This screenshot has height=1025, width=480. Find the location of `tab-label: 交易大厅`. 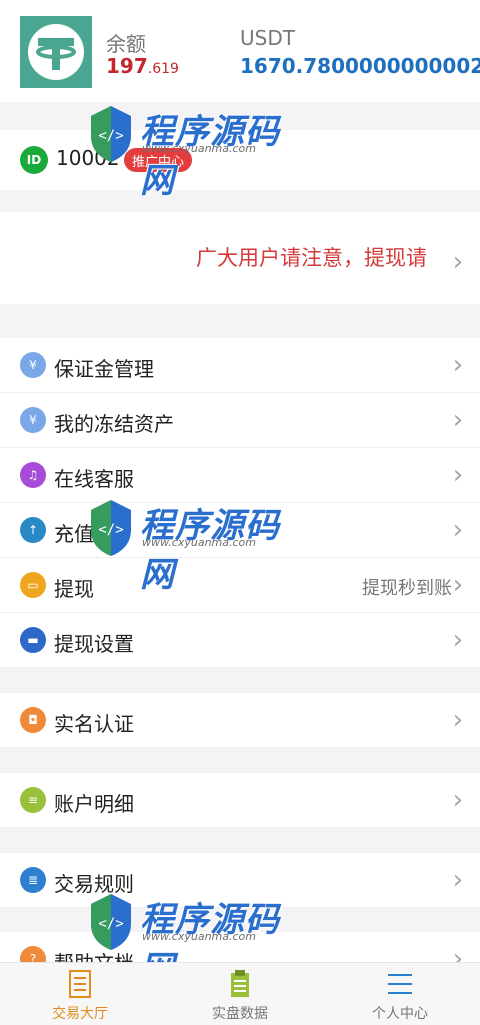

tab-label: 交易大厅 is located at coordinates (80, 1014).